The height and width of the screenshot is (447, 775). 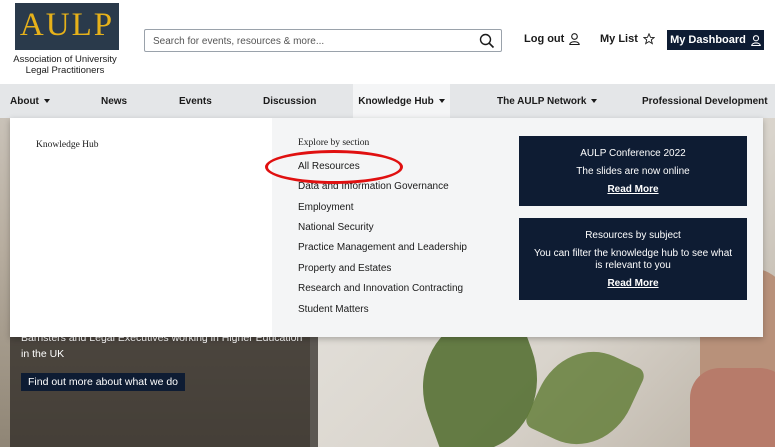 I want to click on nav-events-label: Events, so click(x=195, y=101).